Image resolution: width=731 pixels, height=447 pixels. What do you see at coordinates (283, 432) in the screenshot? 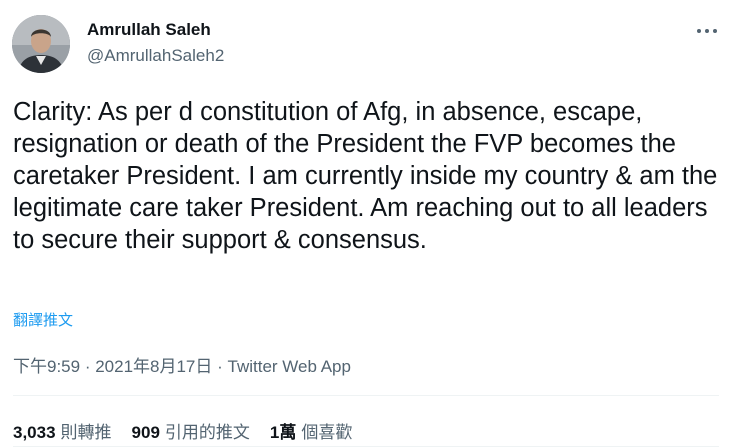
I see `likes-count: 1萬` at bounding box center [283, 432].